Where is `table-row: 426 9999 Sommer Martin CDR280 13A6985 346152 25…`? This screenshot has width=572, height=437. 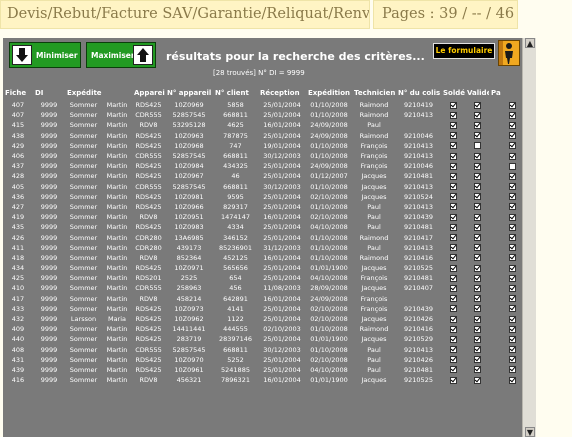 table-row: 426 9999 Sommer Martin CDR280 13A6985 346152 25… is located at coordinates (269, 237).